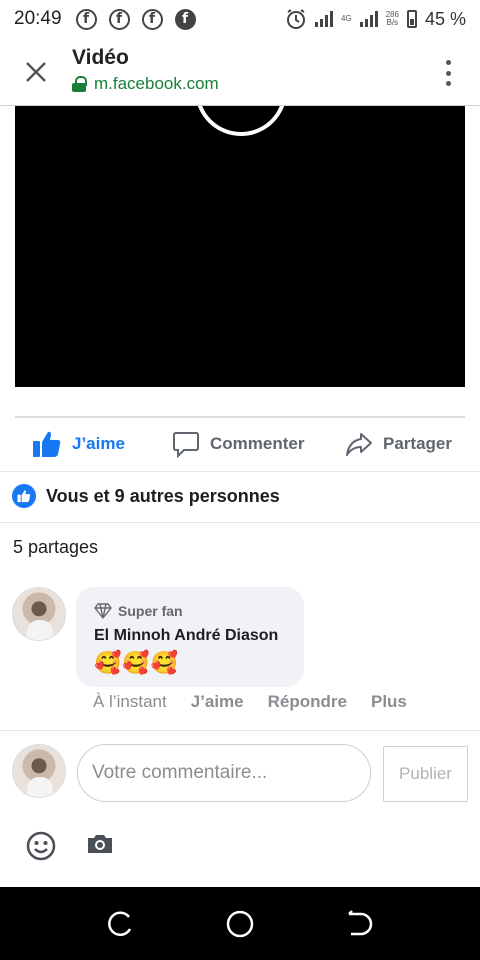 The image size is (480, 960). I want to click on like-reaction-icon, so click(24, 496).